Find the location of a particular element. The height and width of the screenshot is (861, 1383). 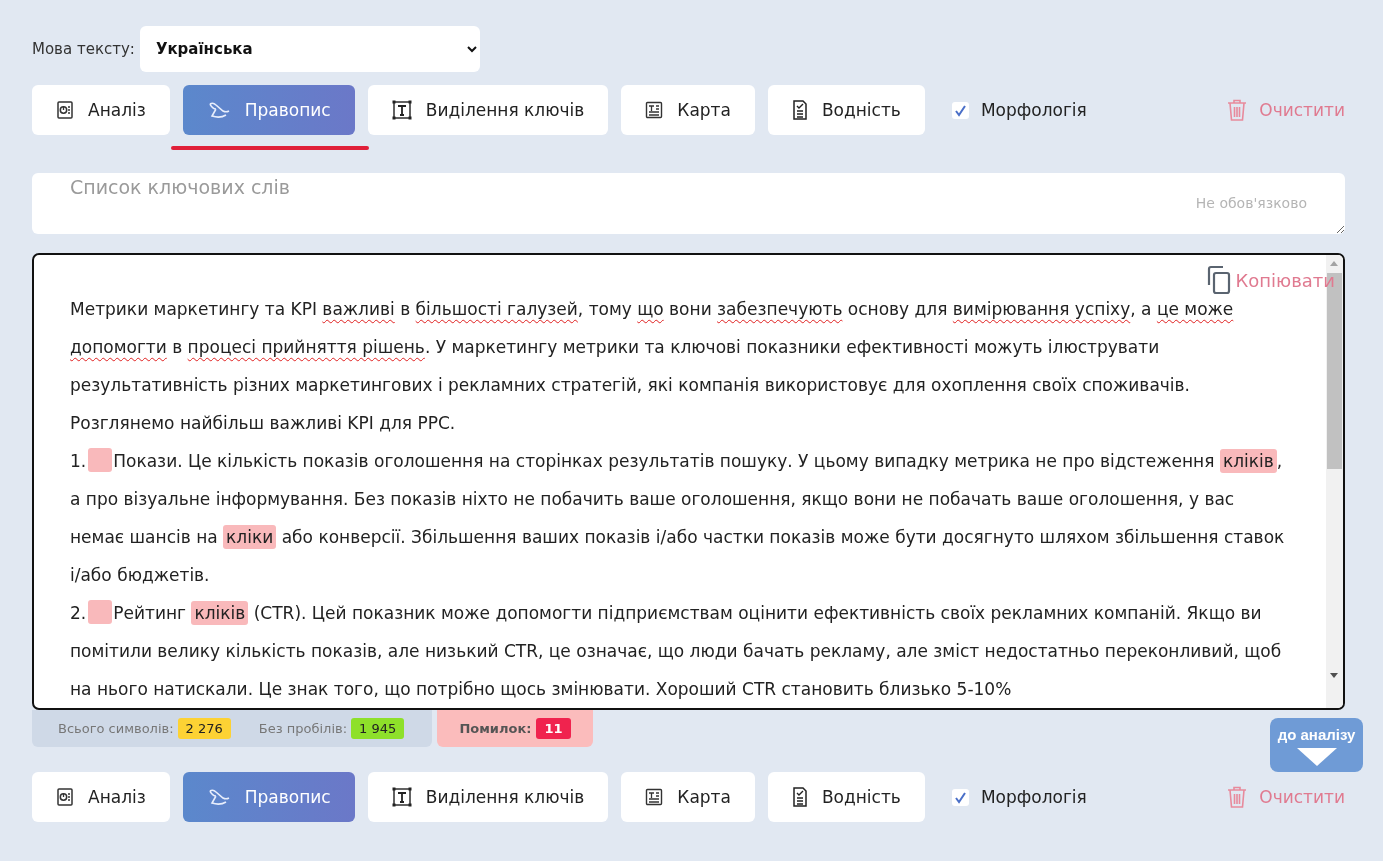

language-label: Мова тексту: is located at coordinates (83, 49).